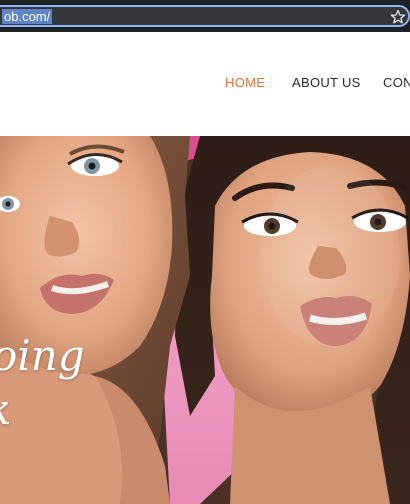  I want to click on nav-home-link: HOME, so click(245, 82).